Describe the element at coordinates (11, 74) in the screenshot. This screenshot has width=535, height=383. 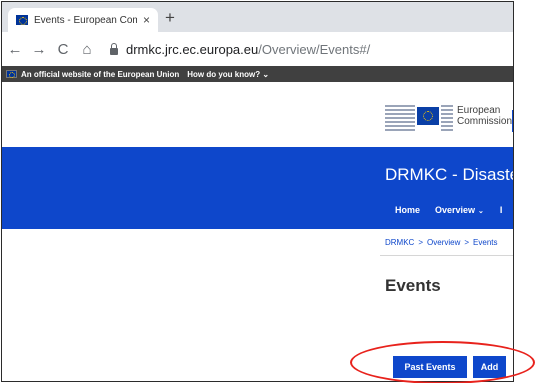
I see `eu-flag-icon` at that location.